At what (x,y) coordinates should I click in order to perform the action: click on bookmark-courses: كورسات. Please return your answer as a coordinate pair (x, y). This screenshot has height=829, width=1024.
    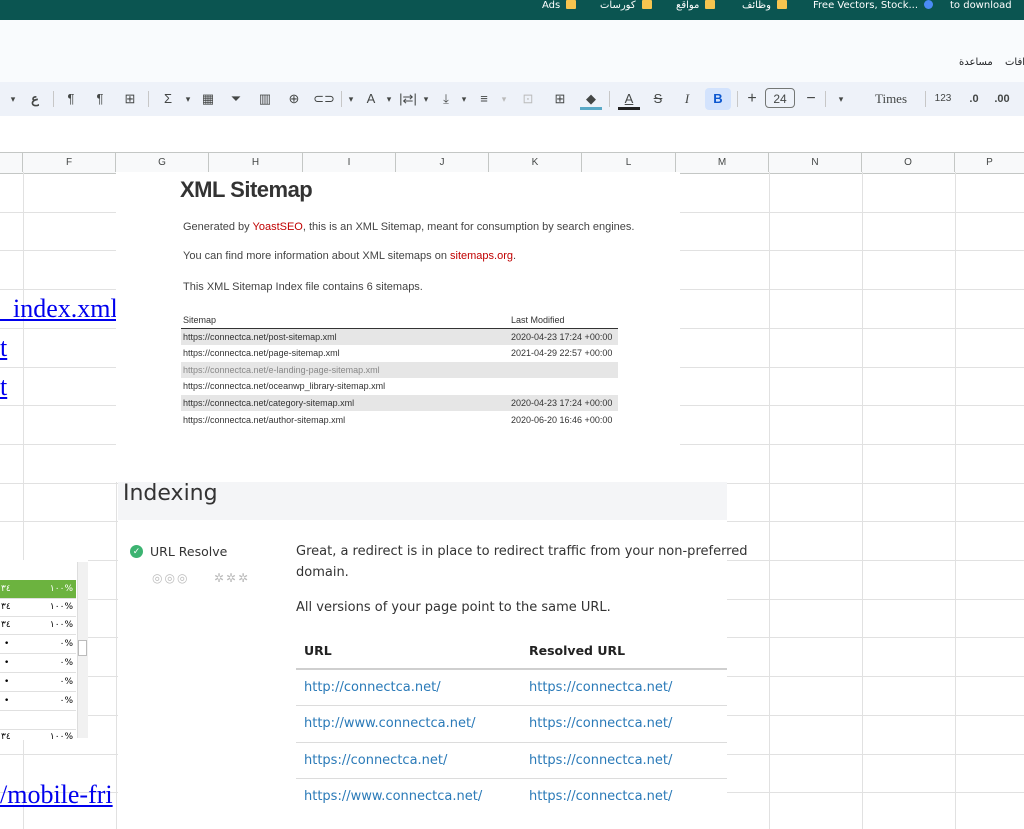
    Looking at the image, I should click on (626, 7).